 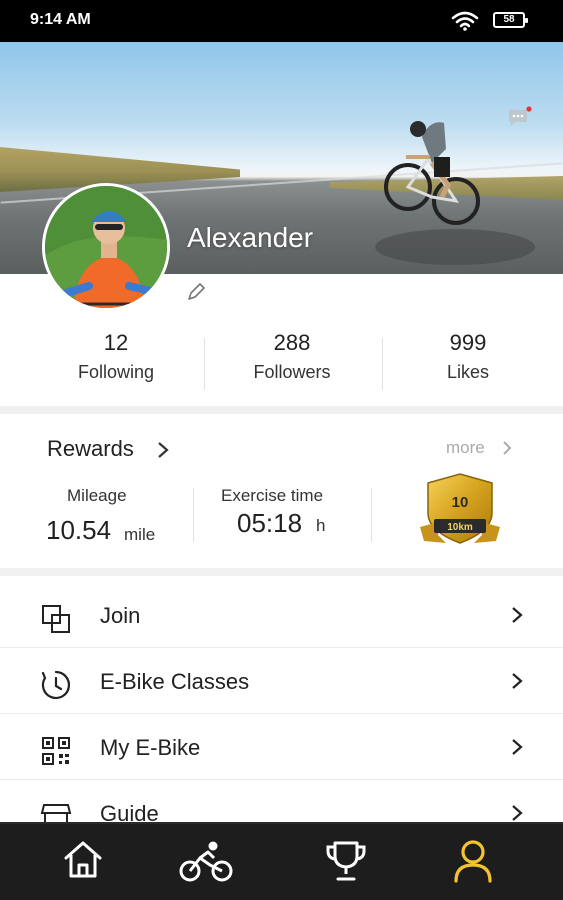 I want to click on home-icon, so click(x=83, y=862).